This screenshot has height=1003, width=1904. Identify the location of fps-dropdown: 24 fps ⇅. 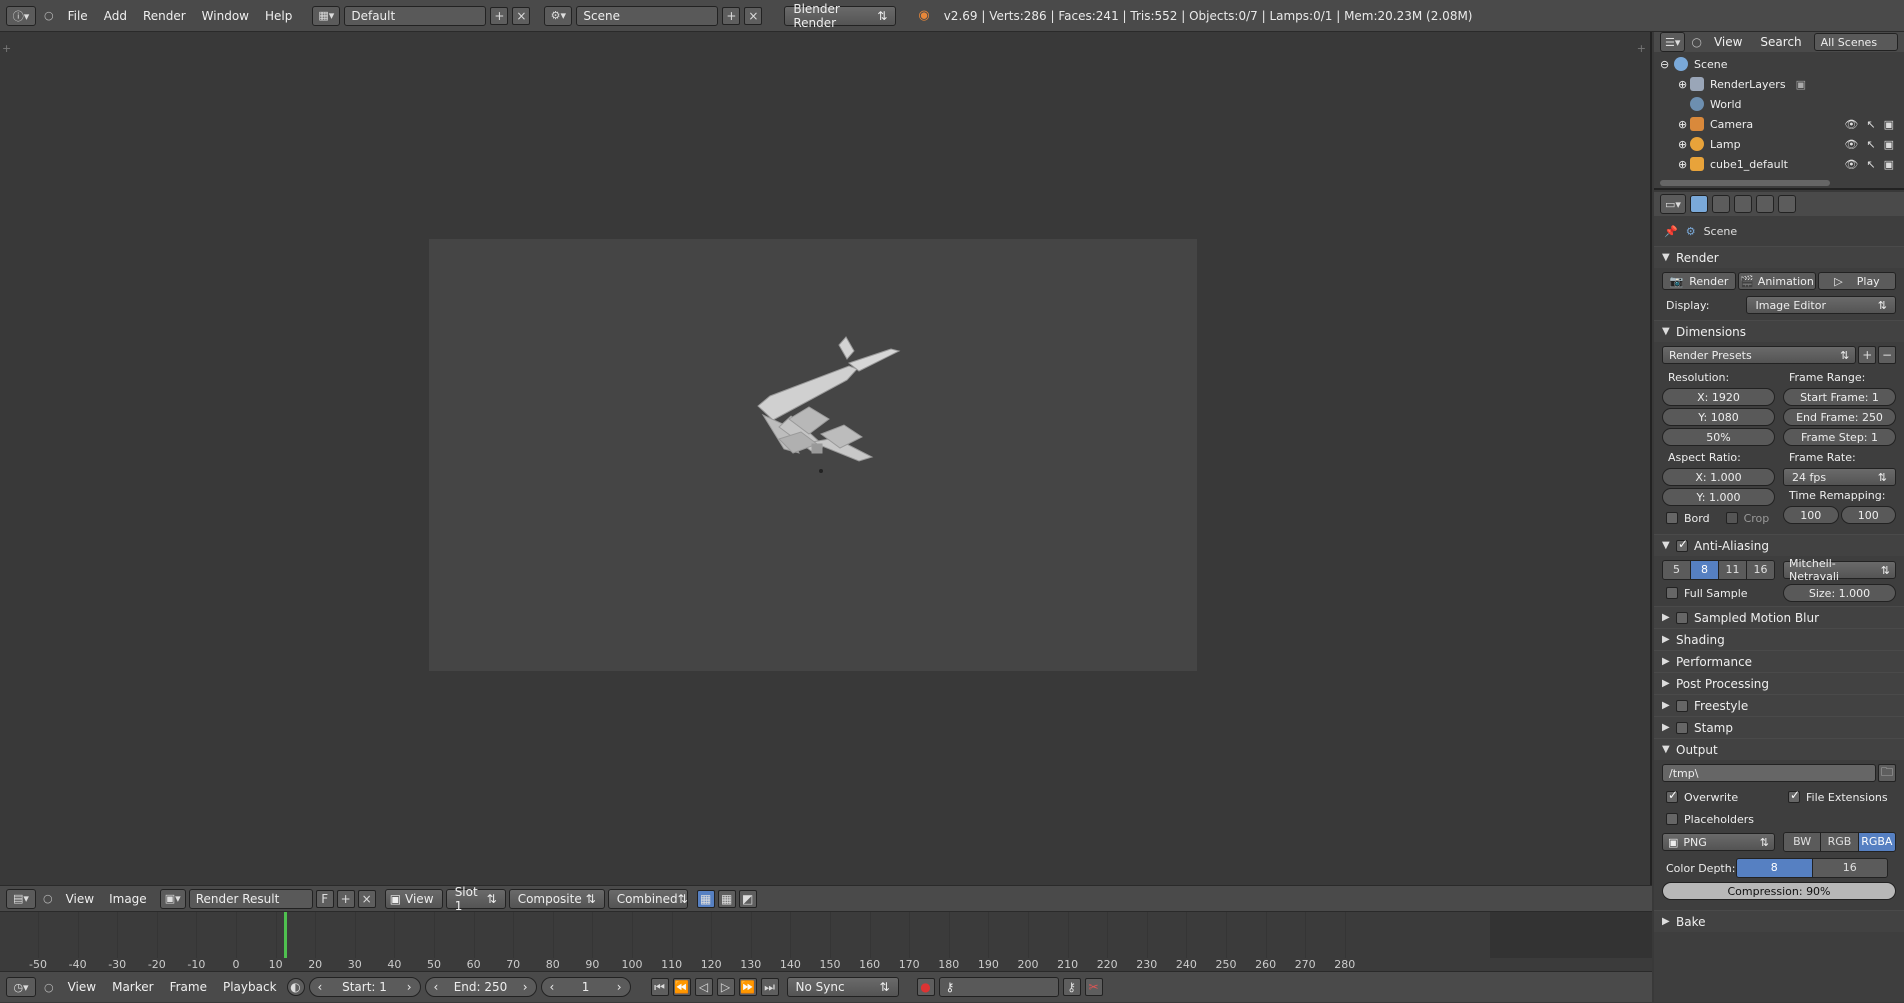
(1839, 477).